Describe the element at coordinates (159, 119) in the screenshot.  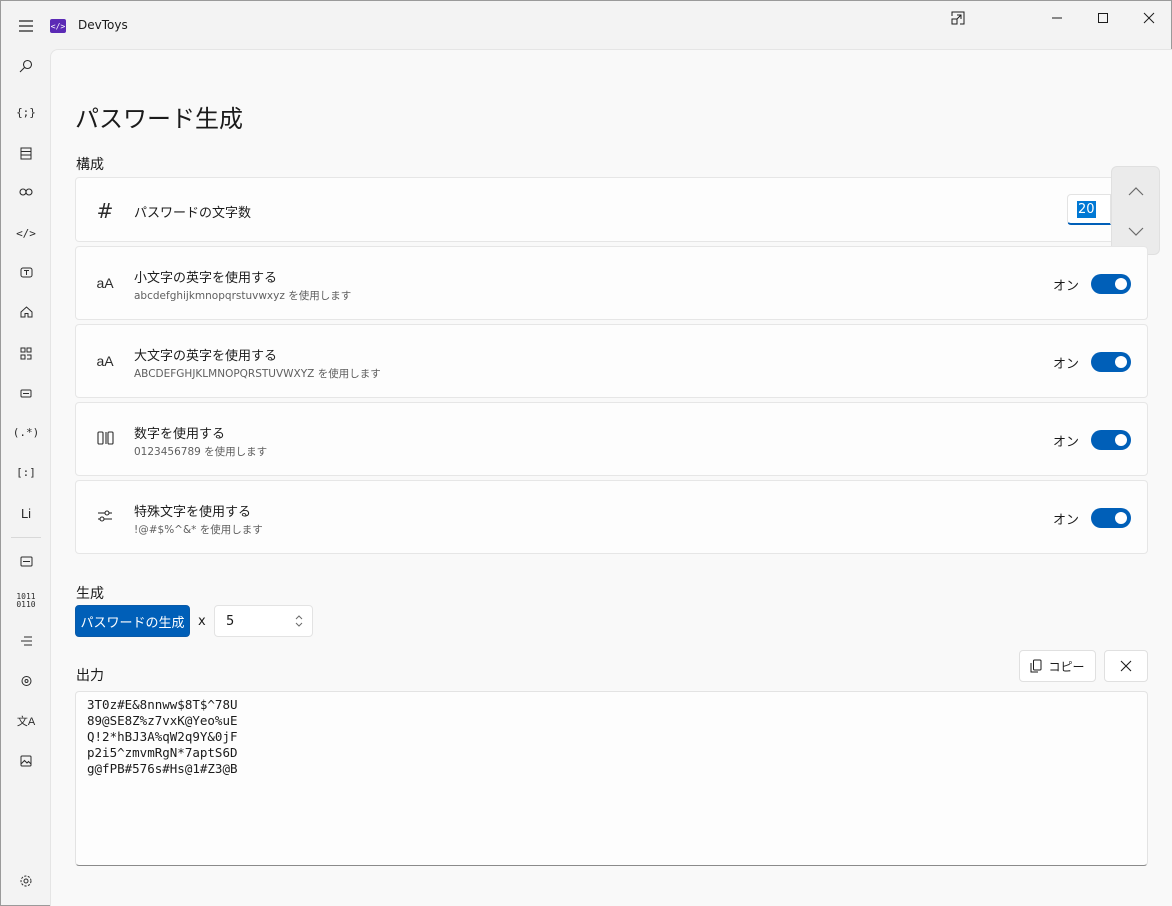
I see `page-title: パスワード生成` at that location.